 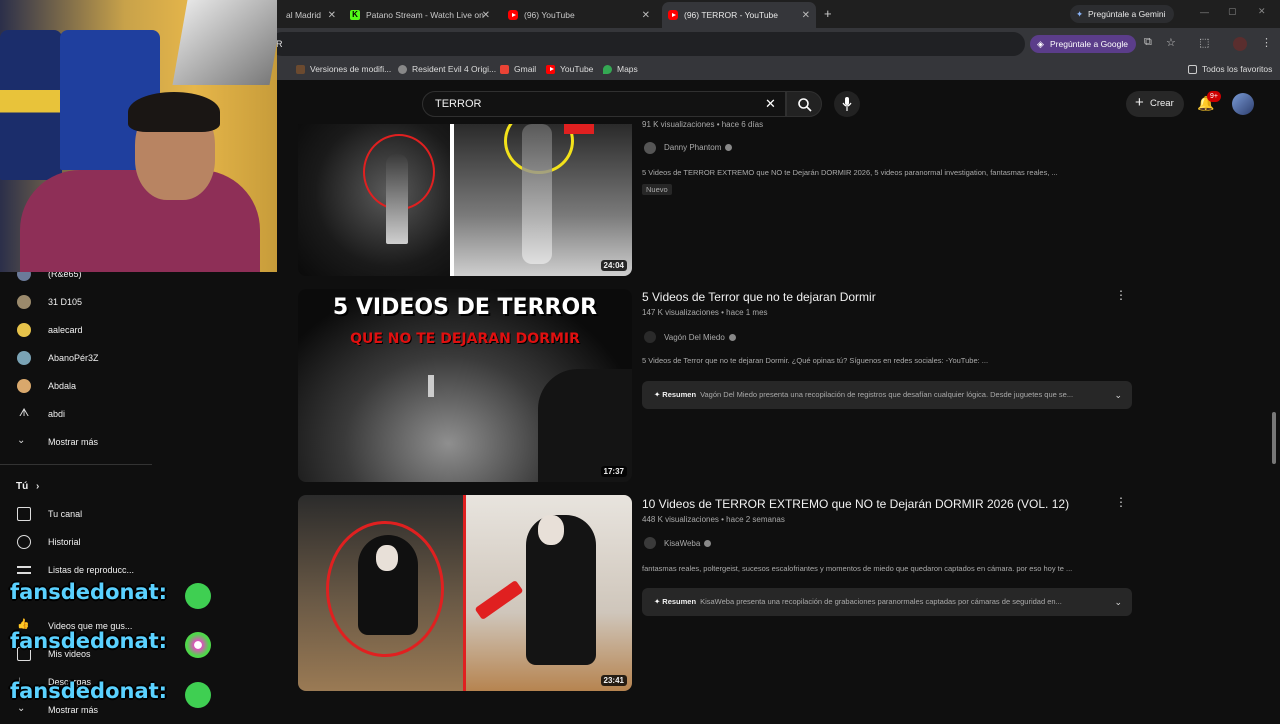 What do you see at coordinates (847, 104) in the screenshot?
I see `voice-search-button` at bounding box center [847, 104].